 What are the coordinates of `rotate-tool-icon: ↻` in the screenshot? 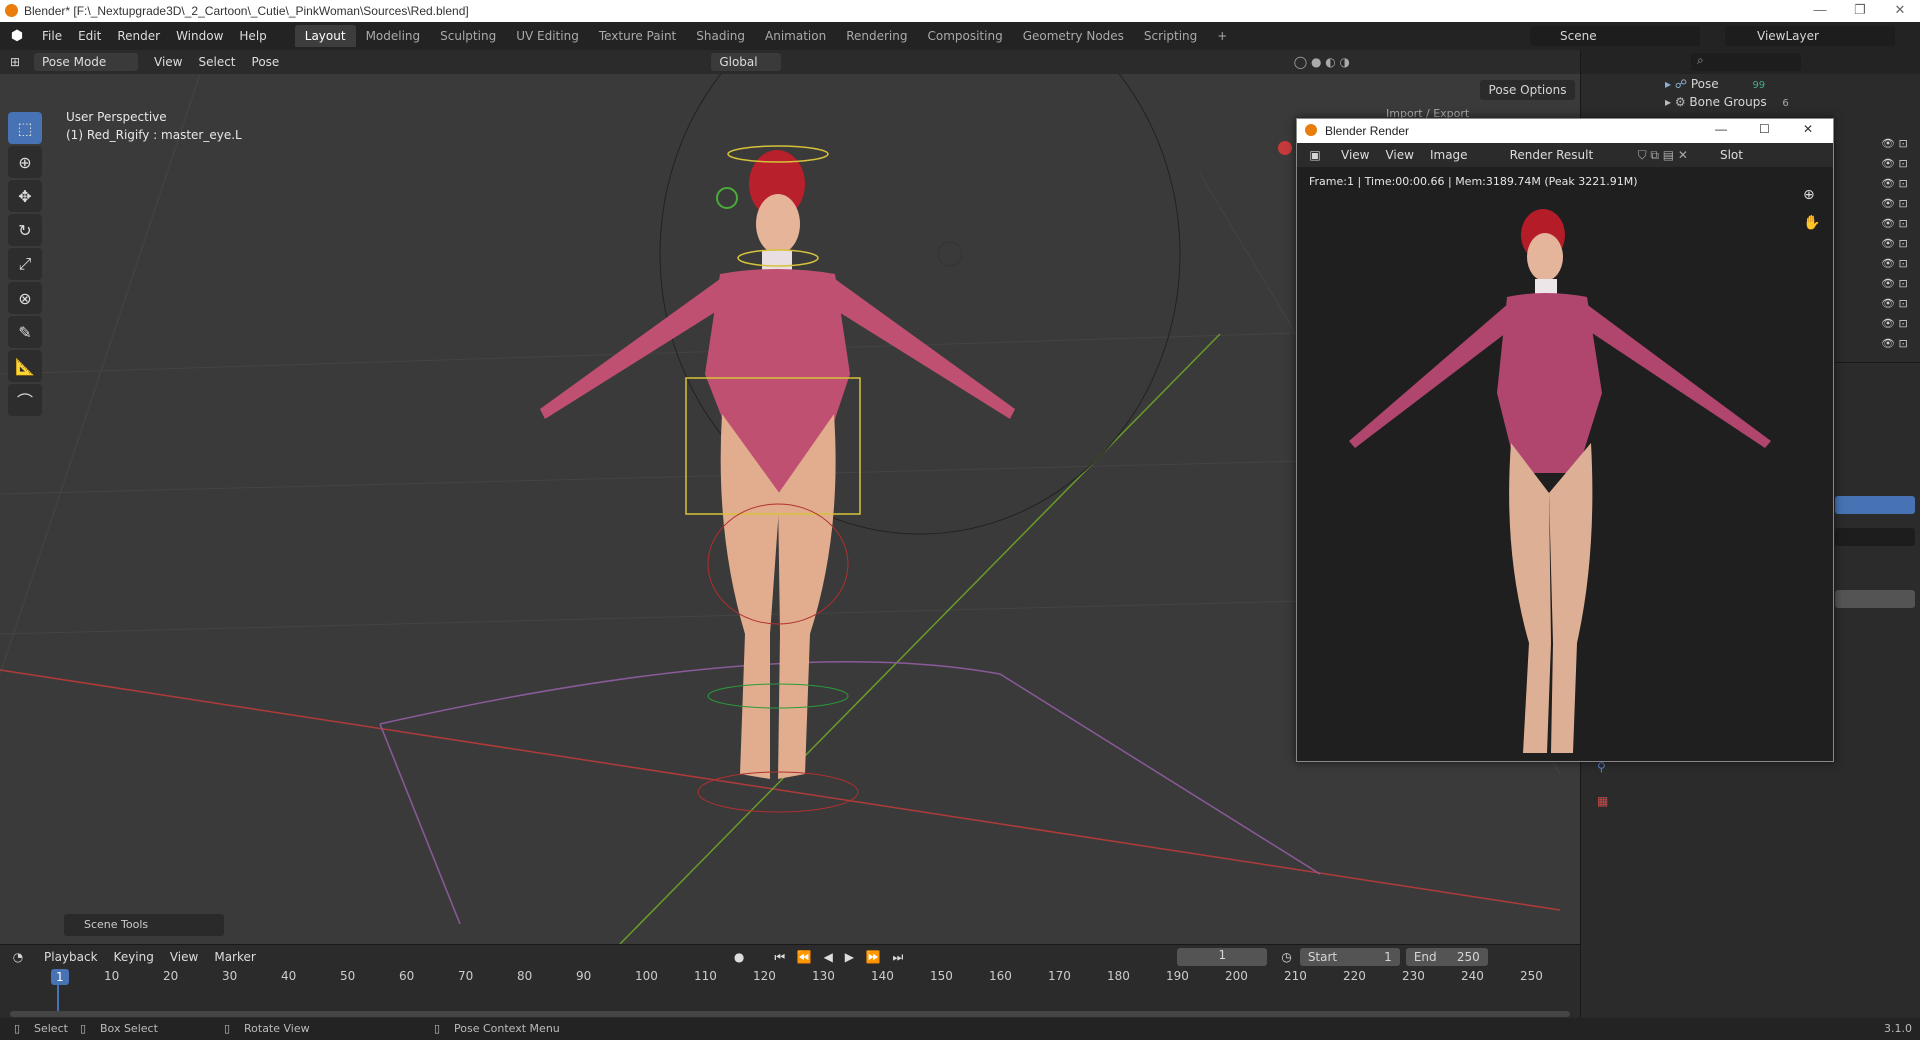 It's located at (25, 230).